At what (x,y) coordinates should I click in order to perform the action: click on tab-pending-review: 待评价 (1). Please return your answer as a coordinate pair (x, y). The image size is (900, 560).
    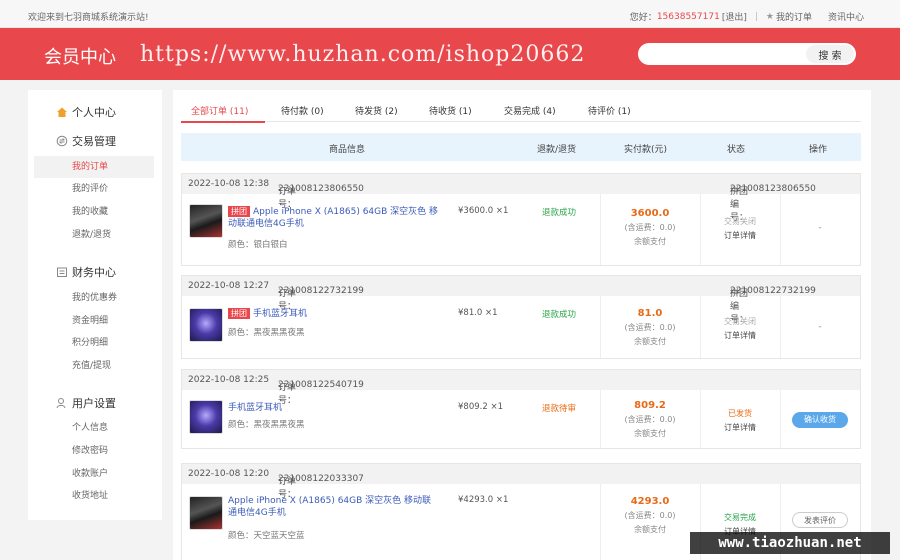
    Looking at the image, I should click on (609, 110).